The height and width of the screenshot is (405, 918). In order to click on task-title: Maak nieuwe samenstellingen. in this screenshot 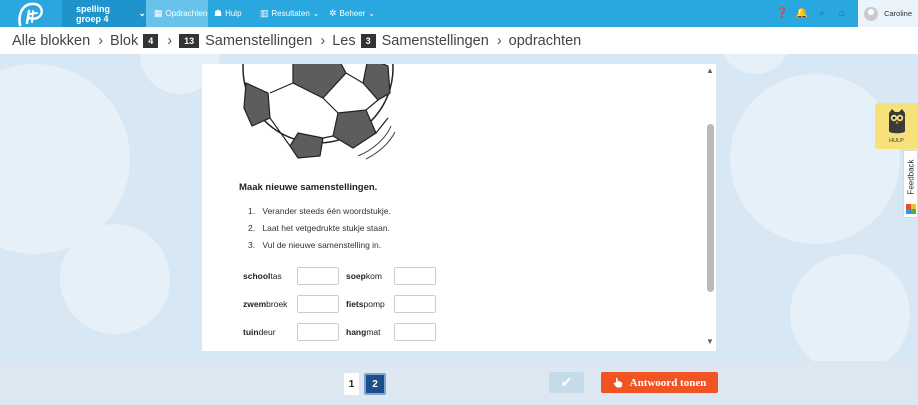, I will do `click(308, 187)`.